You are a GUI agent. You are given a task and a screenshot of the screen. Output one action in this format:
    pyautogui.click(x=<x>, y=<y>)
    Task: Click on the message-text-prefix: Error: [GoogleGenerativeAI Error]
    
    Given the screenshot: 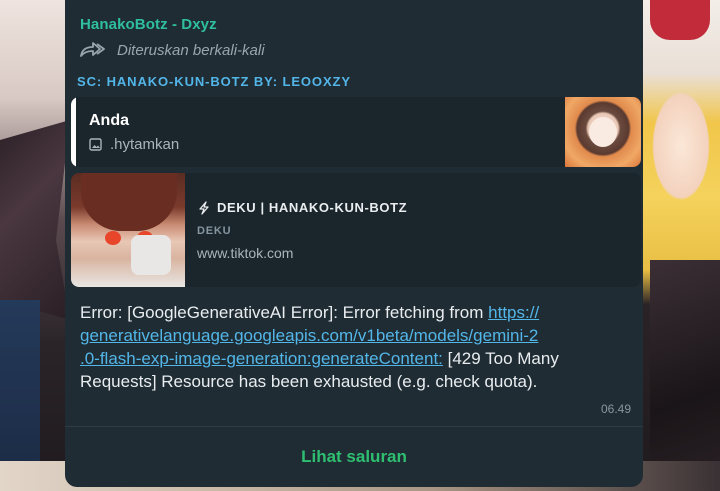 What is the action you would take?
    pyautogui.click(x=284, y=312)
    